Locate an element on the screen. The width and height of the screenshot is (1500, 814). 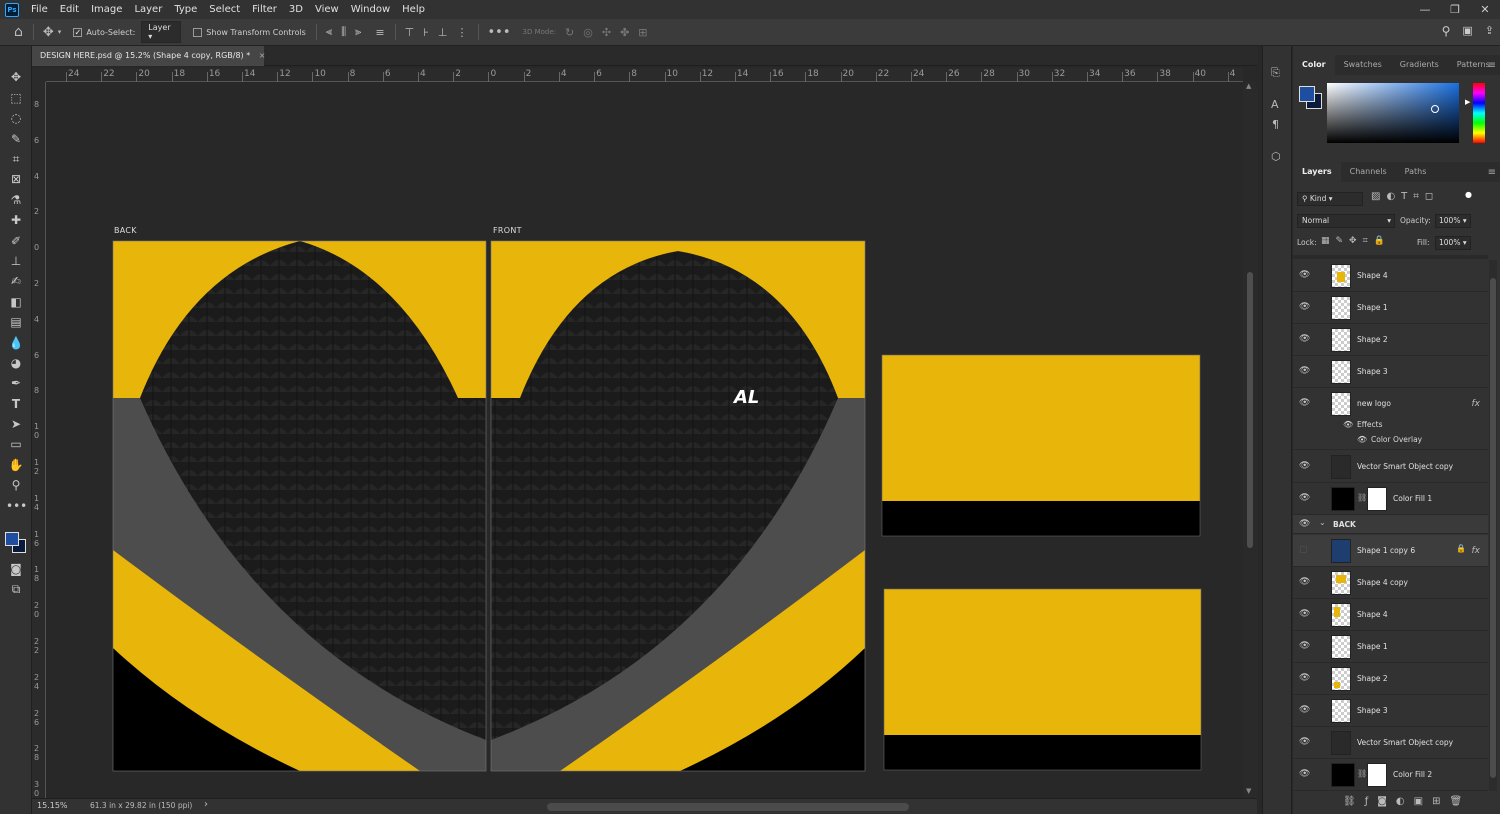
color-picker-cursor is located at coordinates (1435, 109).